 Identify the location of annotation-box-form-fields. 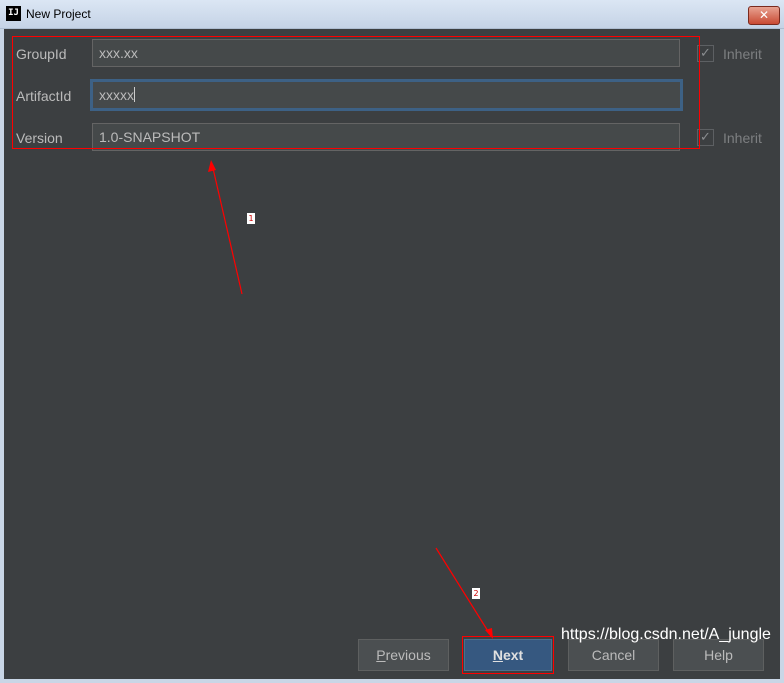
(356, 92).